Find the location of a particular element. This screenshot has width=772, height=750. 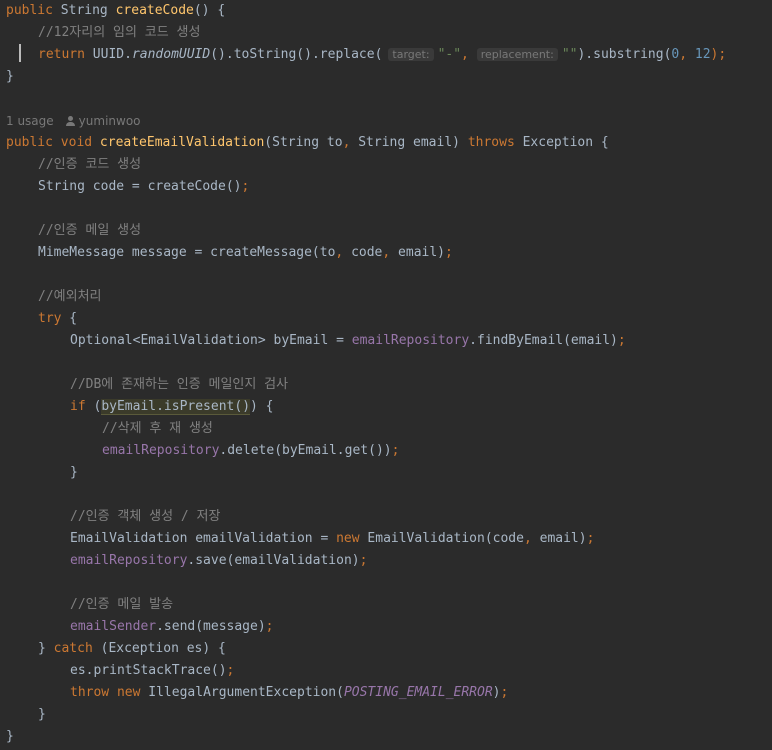

open-paren: ( is located at coordinates (93, 406).